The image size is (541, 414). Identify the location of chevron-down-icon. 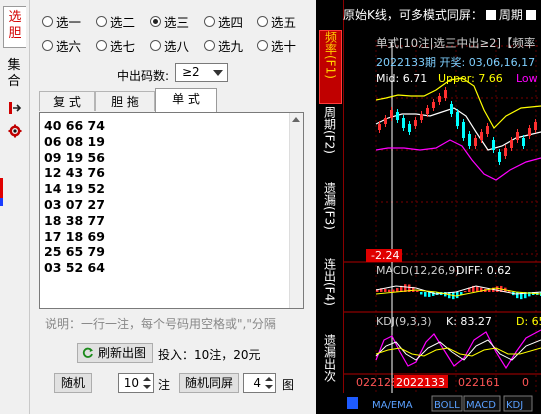
(218, 73).